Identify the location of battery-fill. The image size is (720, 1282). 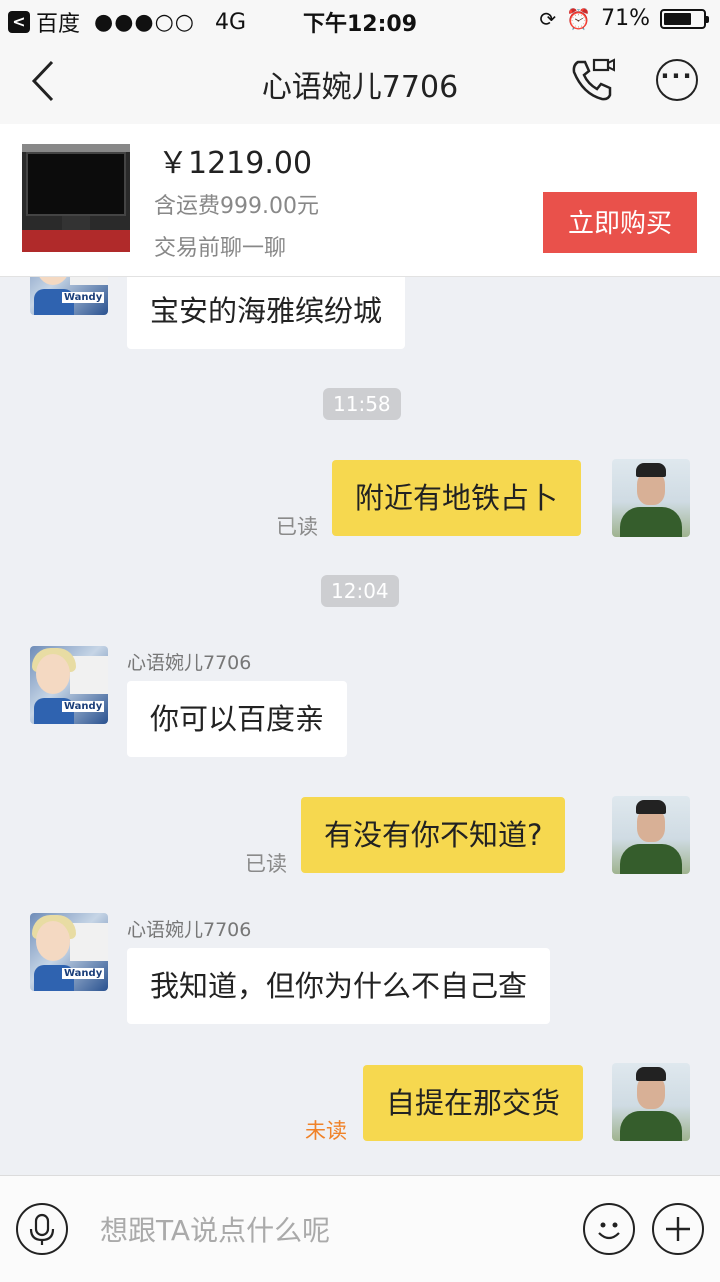
(677, 18).